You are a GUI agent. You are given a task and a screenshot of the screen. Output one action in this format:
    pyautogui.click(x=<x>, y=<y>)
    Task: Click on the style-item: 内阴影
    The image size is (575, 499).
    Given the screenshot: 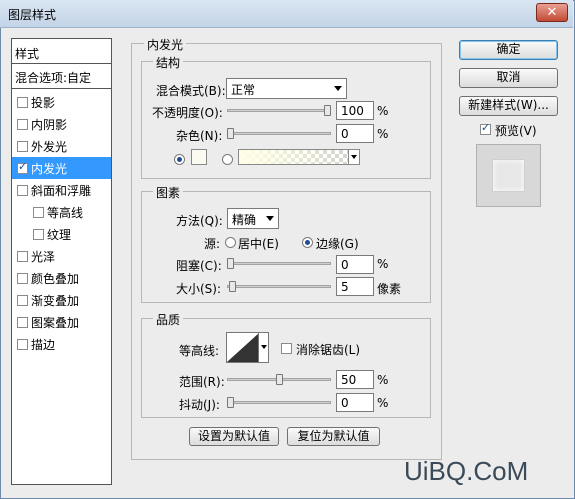 What is the action you would take?
    pyautogui.click(x=61, y=124)
    